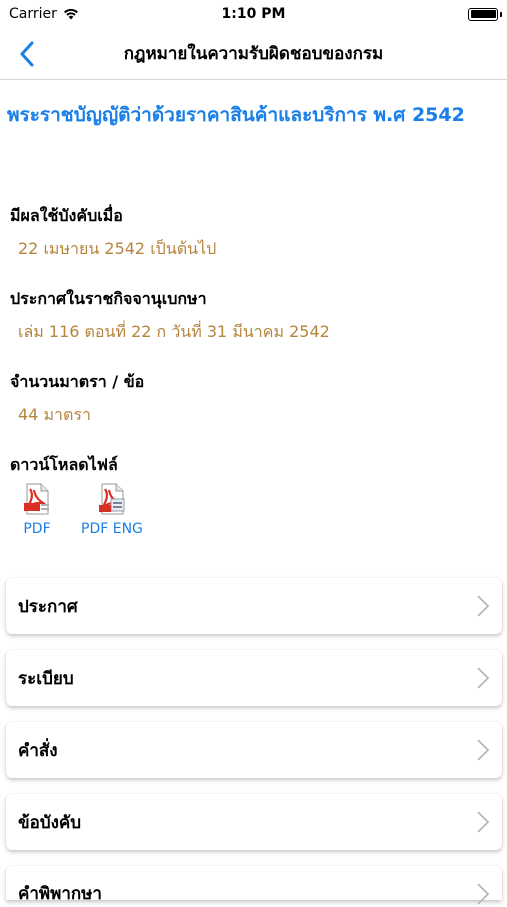 This screenshot has height=907, width=507. What do you see at coordinates (254, 678) in the screenshot?
I see `list-item-regulation: ระเบียบ` at bounding box center [254, 678].